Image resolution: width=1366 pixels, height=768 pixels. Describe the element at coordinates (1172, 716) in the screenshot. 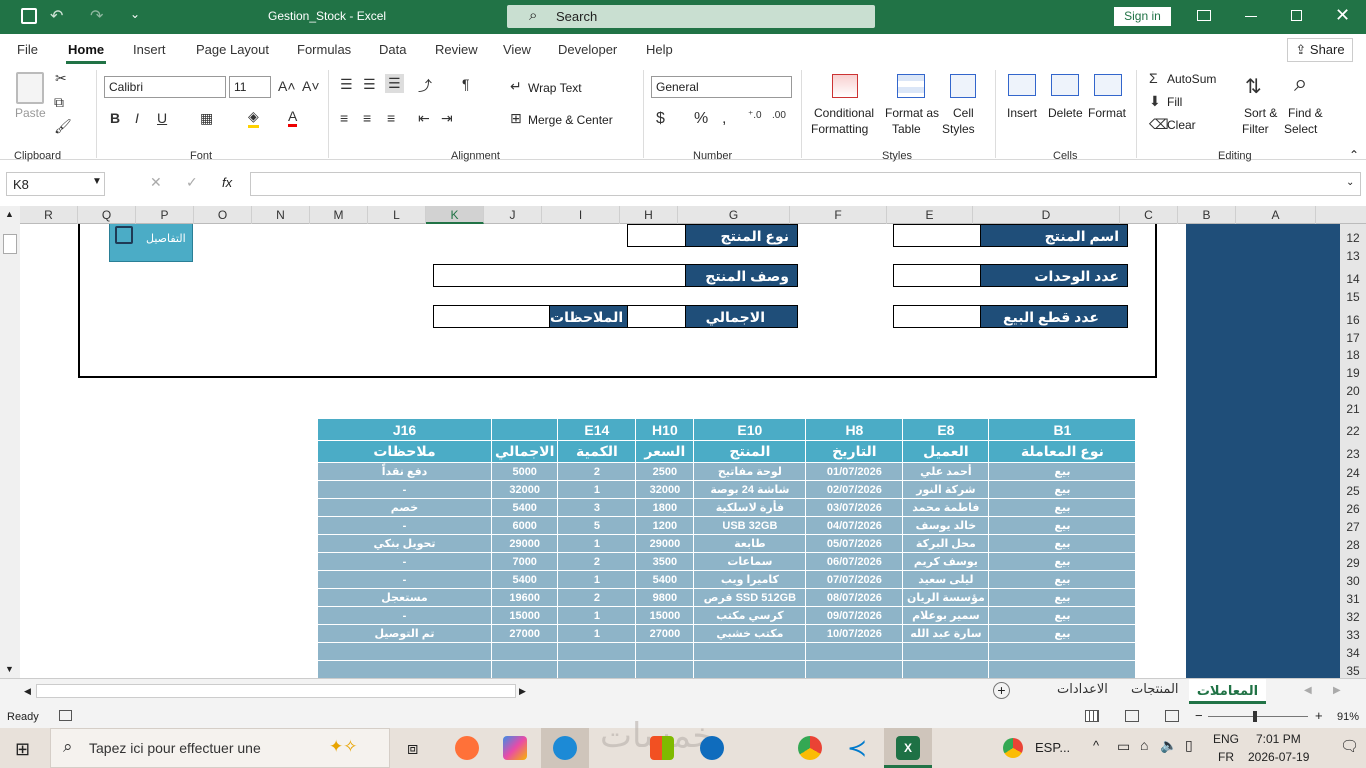

I see `page-break-icon` at that location.